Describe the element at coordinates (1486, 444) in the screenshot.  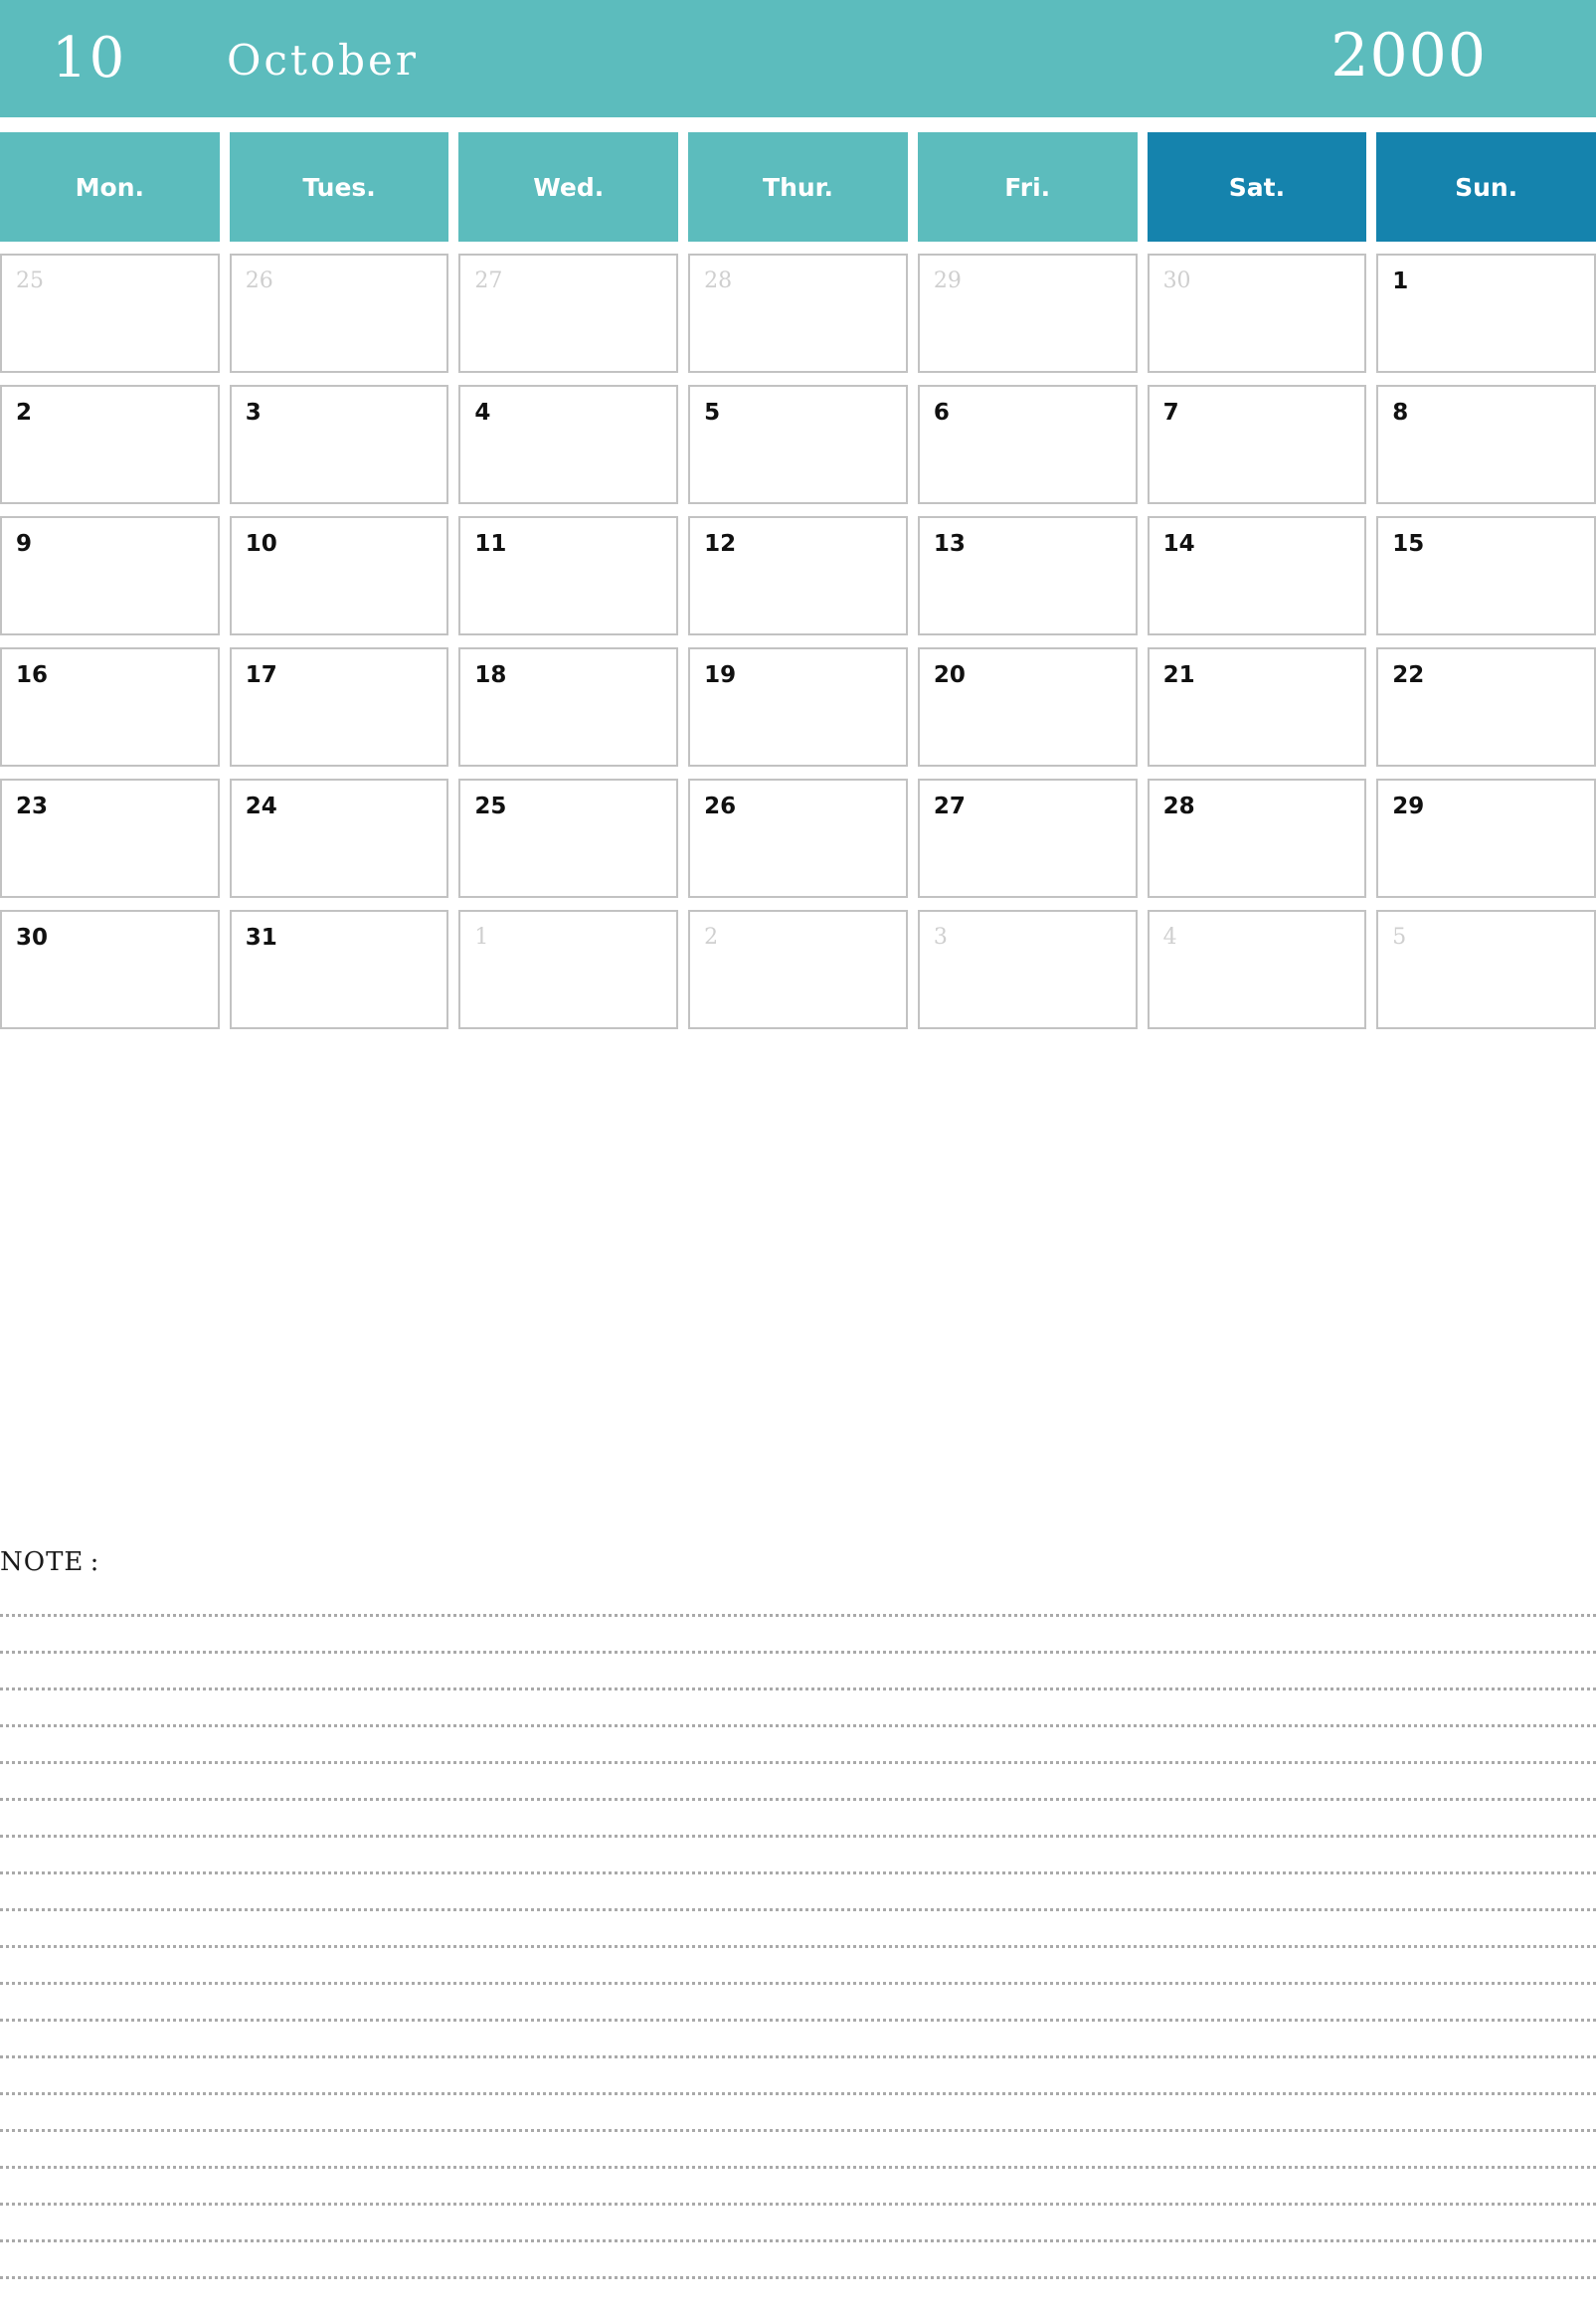
I see `day-cell: 8` at that location.